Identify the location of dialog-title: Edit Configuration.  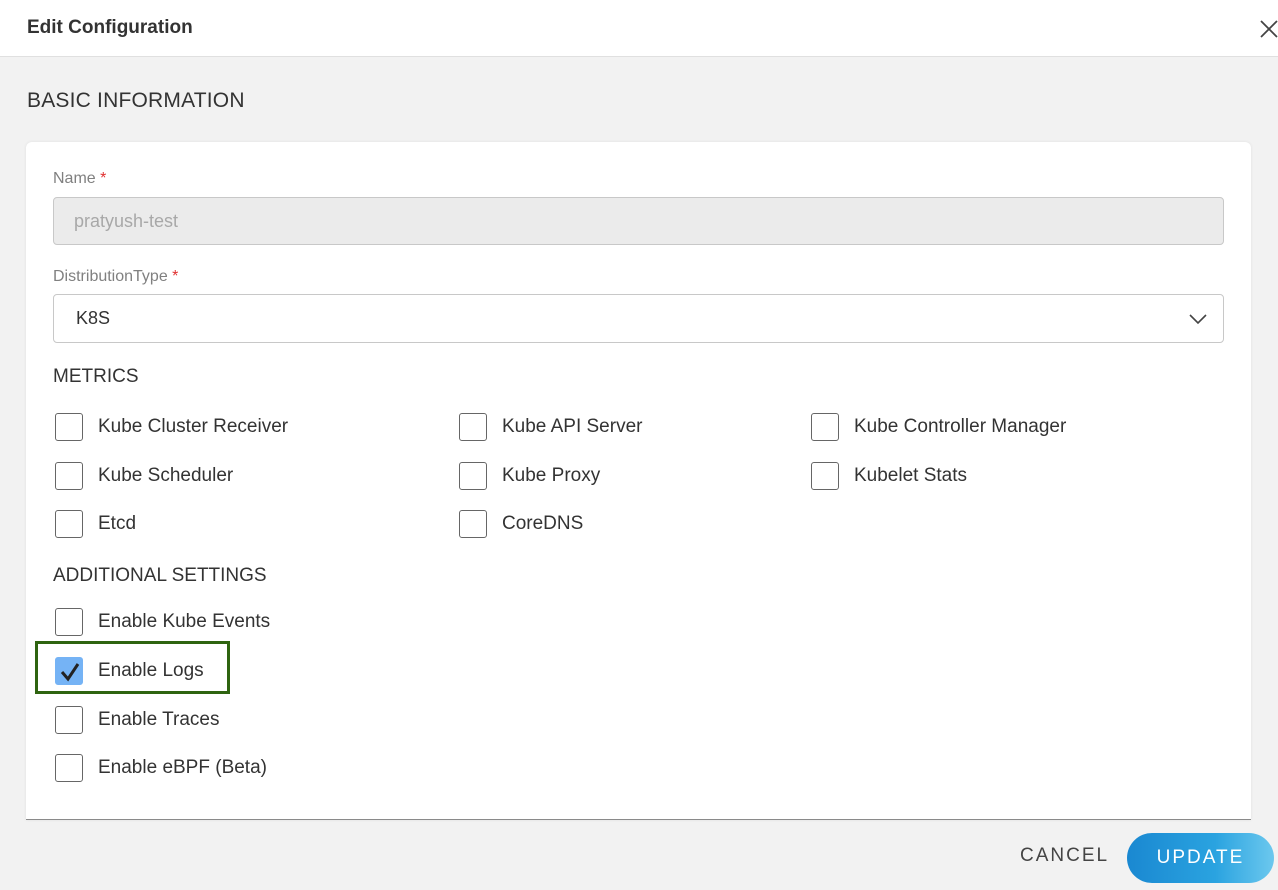
(110, 27).